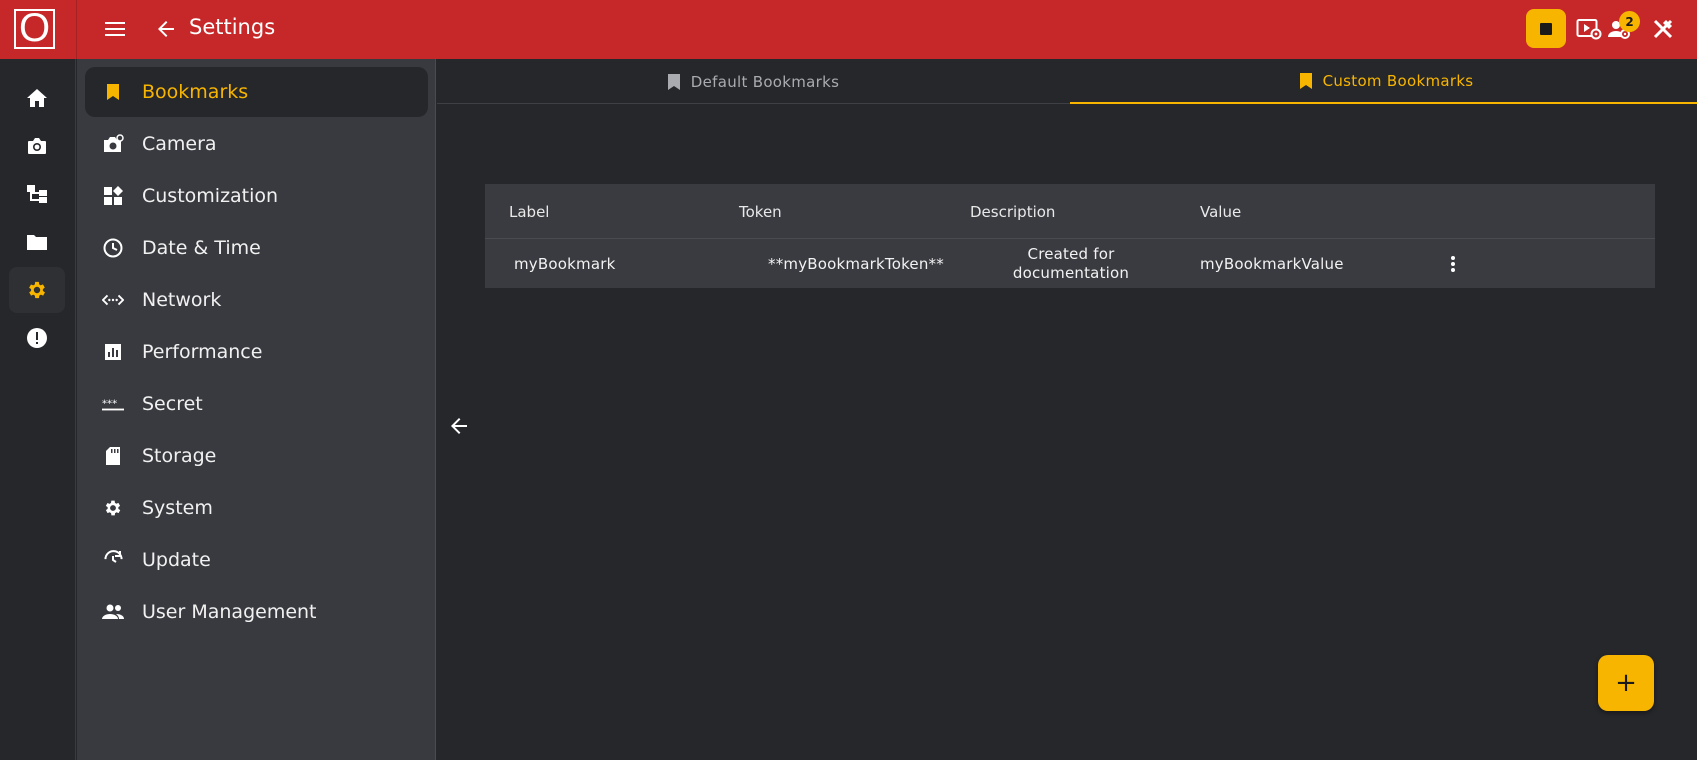  I want to click on rail-camera, so click(37, 146).